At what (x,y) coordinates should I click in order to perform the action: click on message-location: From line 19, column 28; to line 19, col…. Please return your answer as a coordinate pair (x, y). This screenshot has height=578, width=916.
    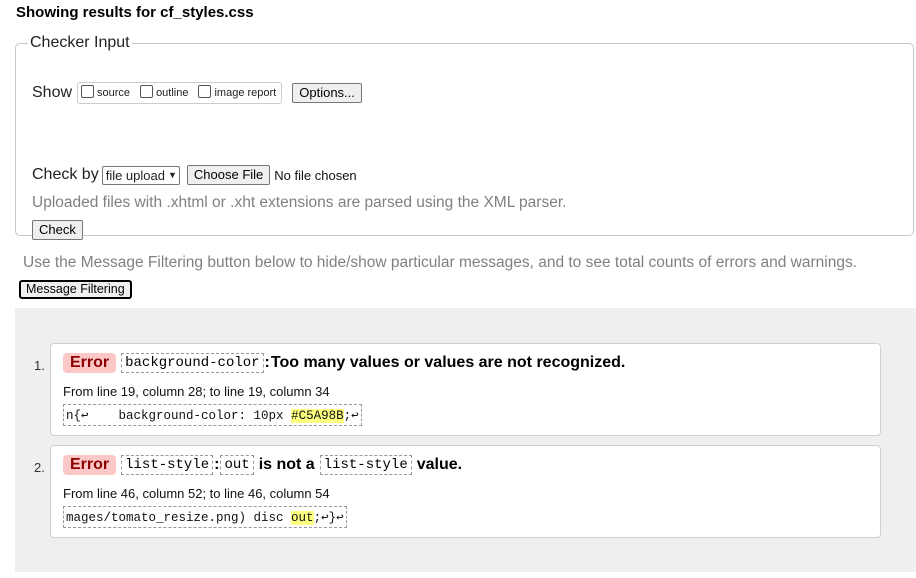
    Looking at the image, I should click on (196, 391).